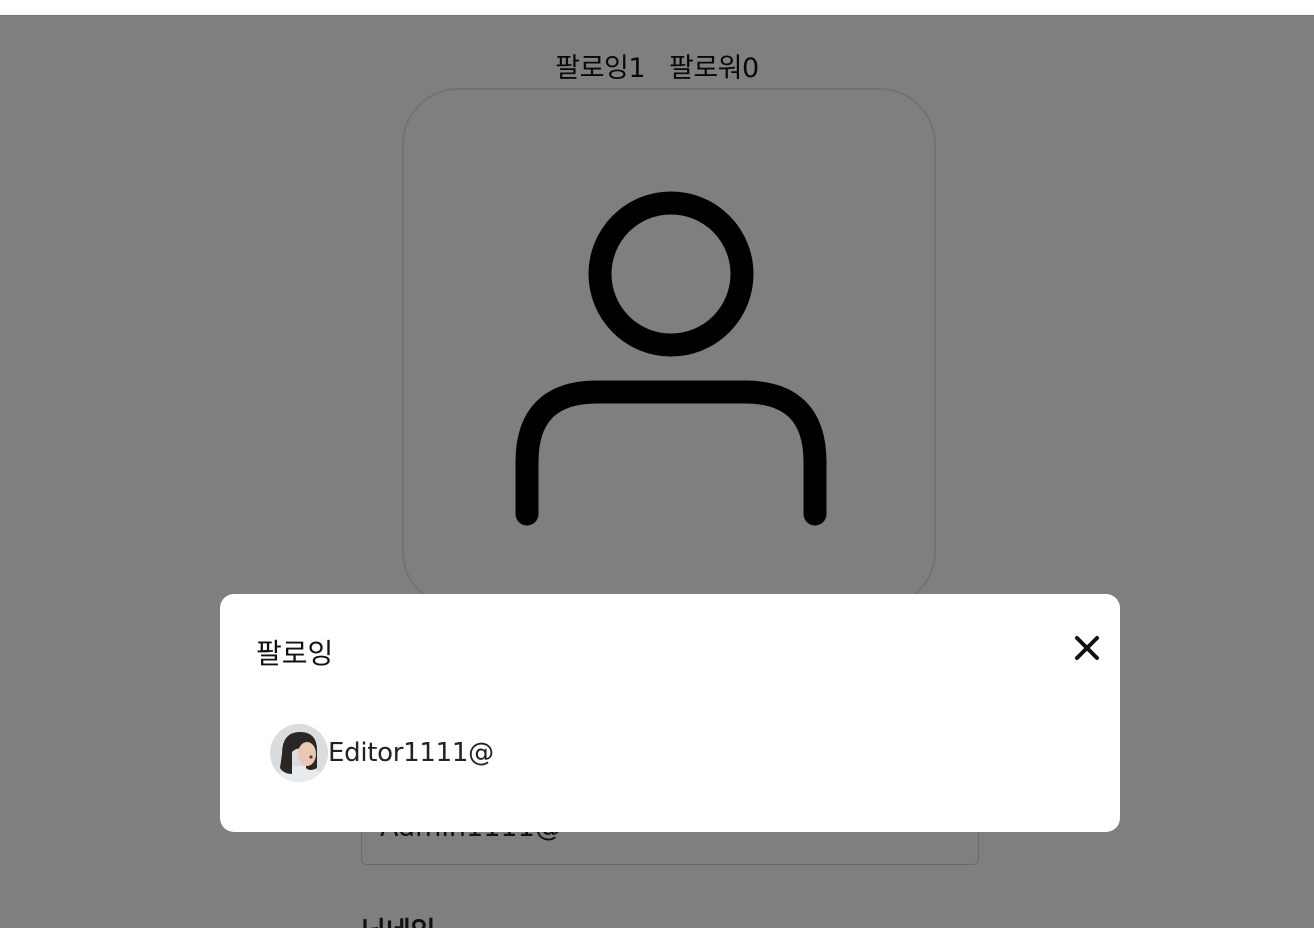  Describe the element at coordinates (295, 653) in the screenshot. I see `modal-title: 팔로잉` at that location.